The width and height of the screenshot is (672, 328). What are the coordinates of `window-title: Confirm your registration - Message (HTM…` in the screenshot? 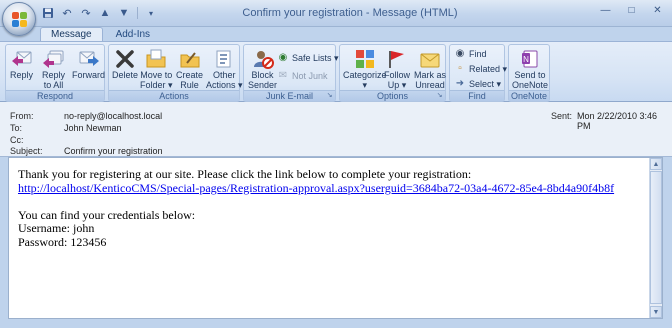 It's located at (350, 13).